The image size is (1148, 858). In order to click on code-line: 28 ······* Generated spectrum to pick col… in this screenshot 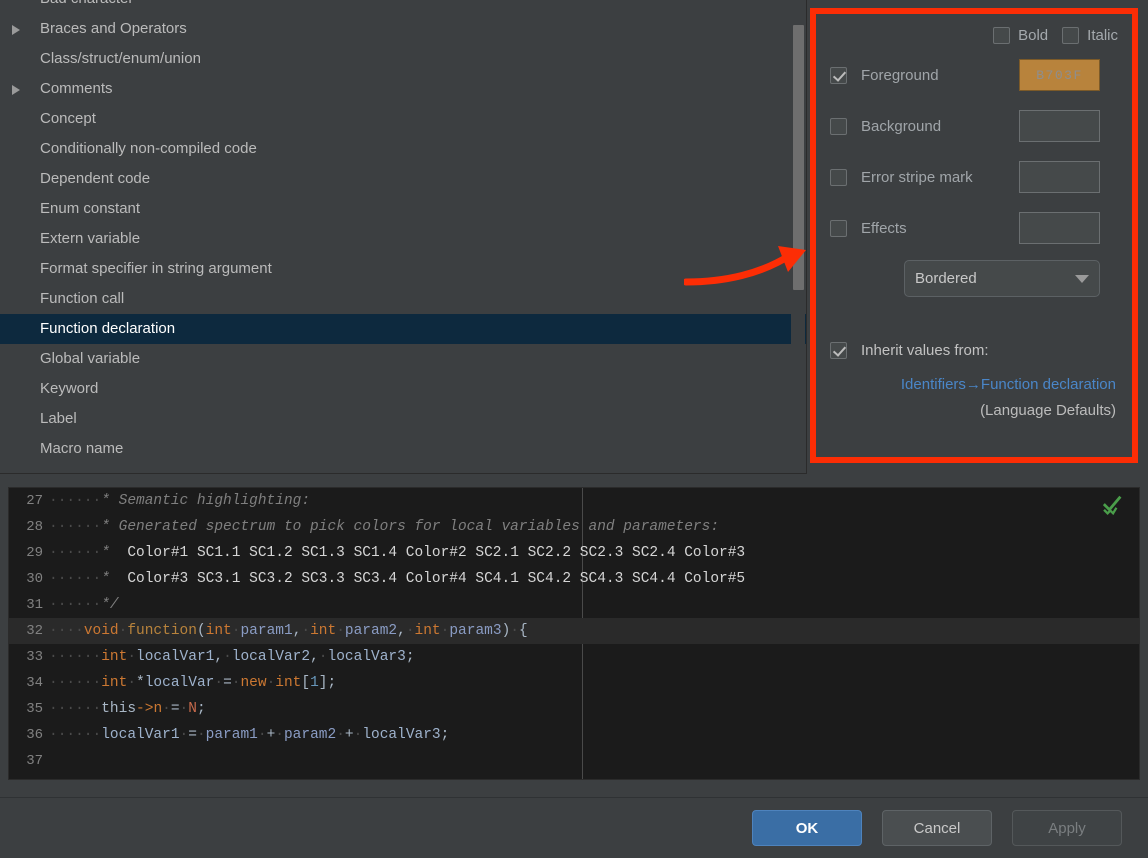, I will do `click(574, 527)`.